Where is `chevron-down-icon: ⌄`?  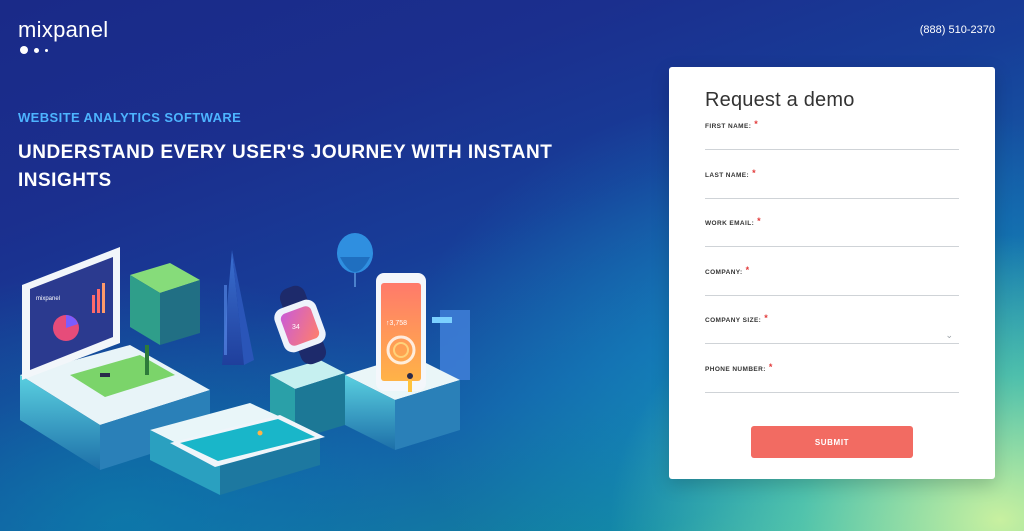 chevron-down-icon: ⌄ is located at coordinates (949, 335).